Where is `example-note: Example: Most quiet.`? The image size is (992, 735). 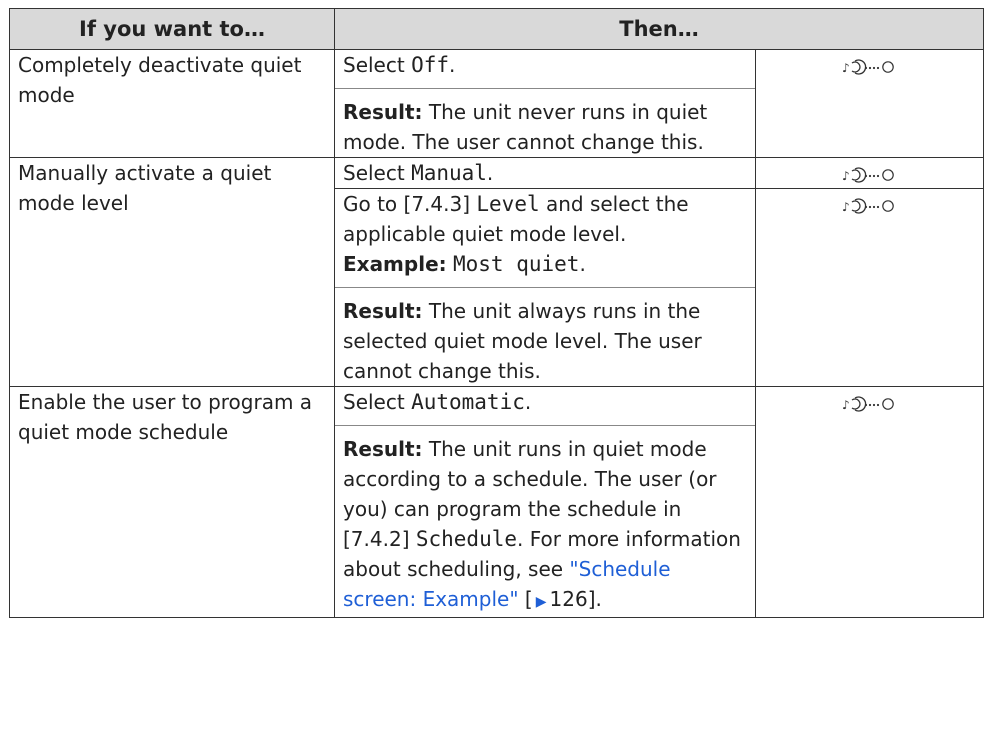 example-note: Example: Most quiet. is located at coordinates (545, 264).